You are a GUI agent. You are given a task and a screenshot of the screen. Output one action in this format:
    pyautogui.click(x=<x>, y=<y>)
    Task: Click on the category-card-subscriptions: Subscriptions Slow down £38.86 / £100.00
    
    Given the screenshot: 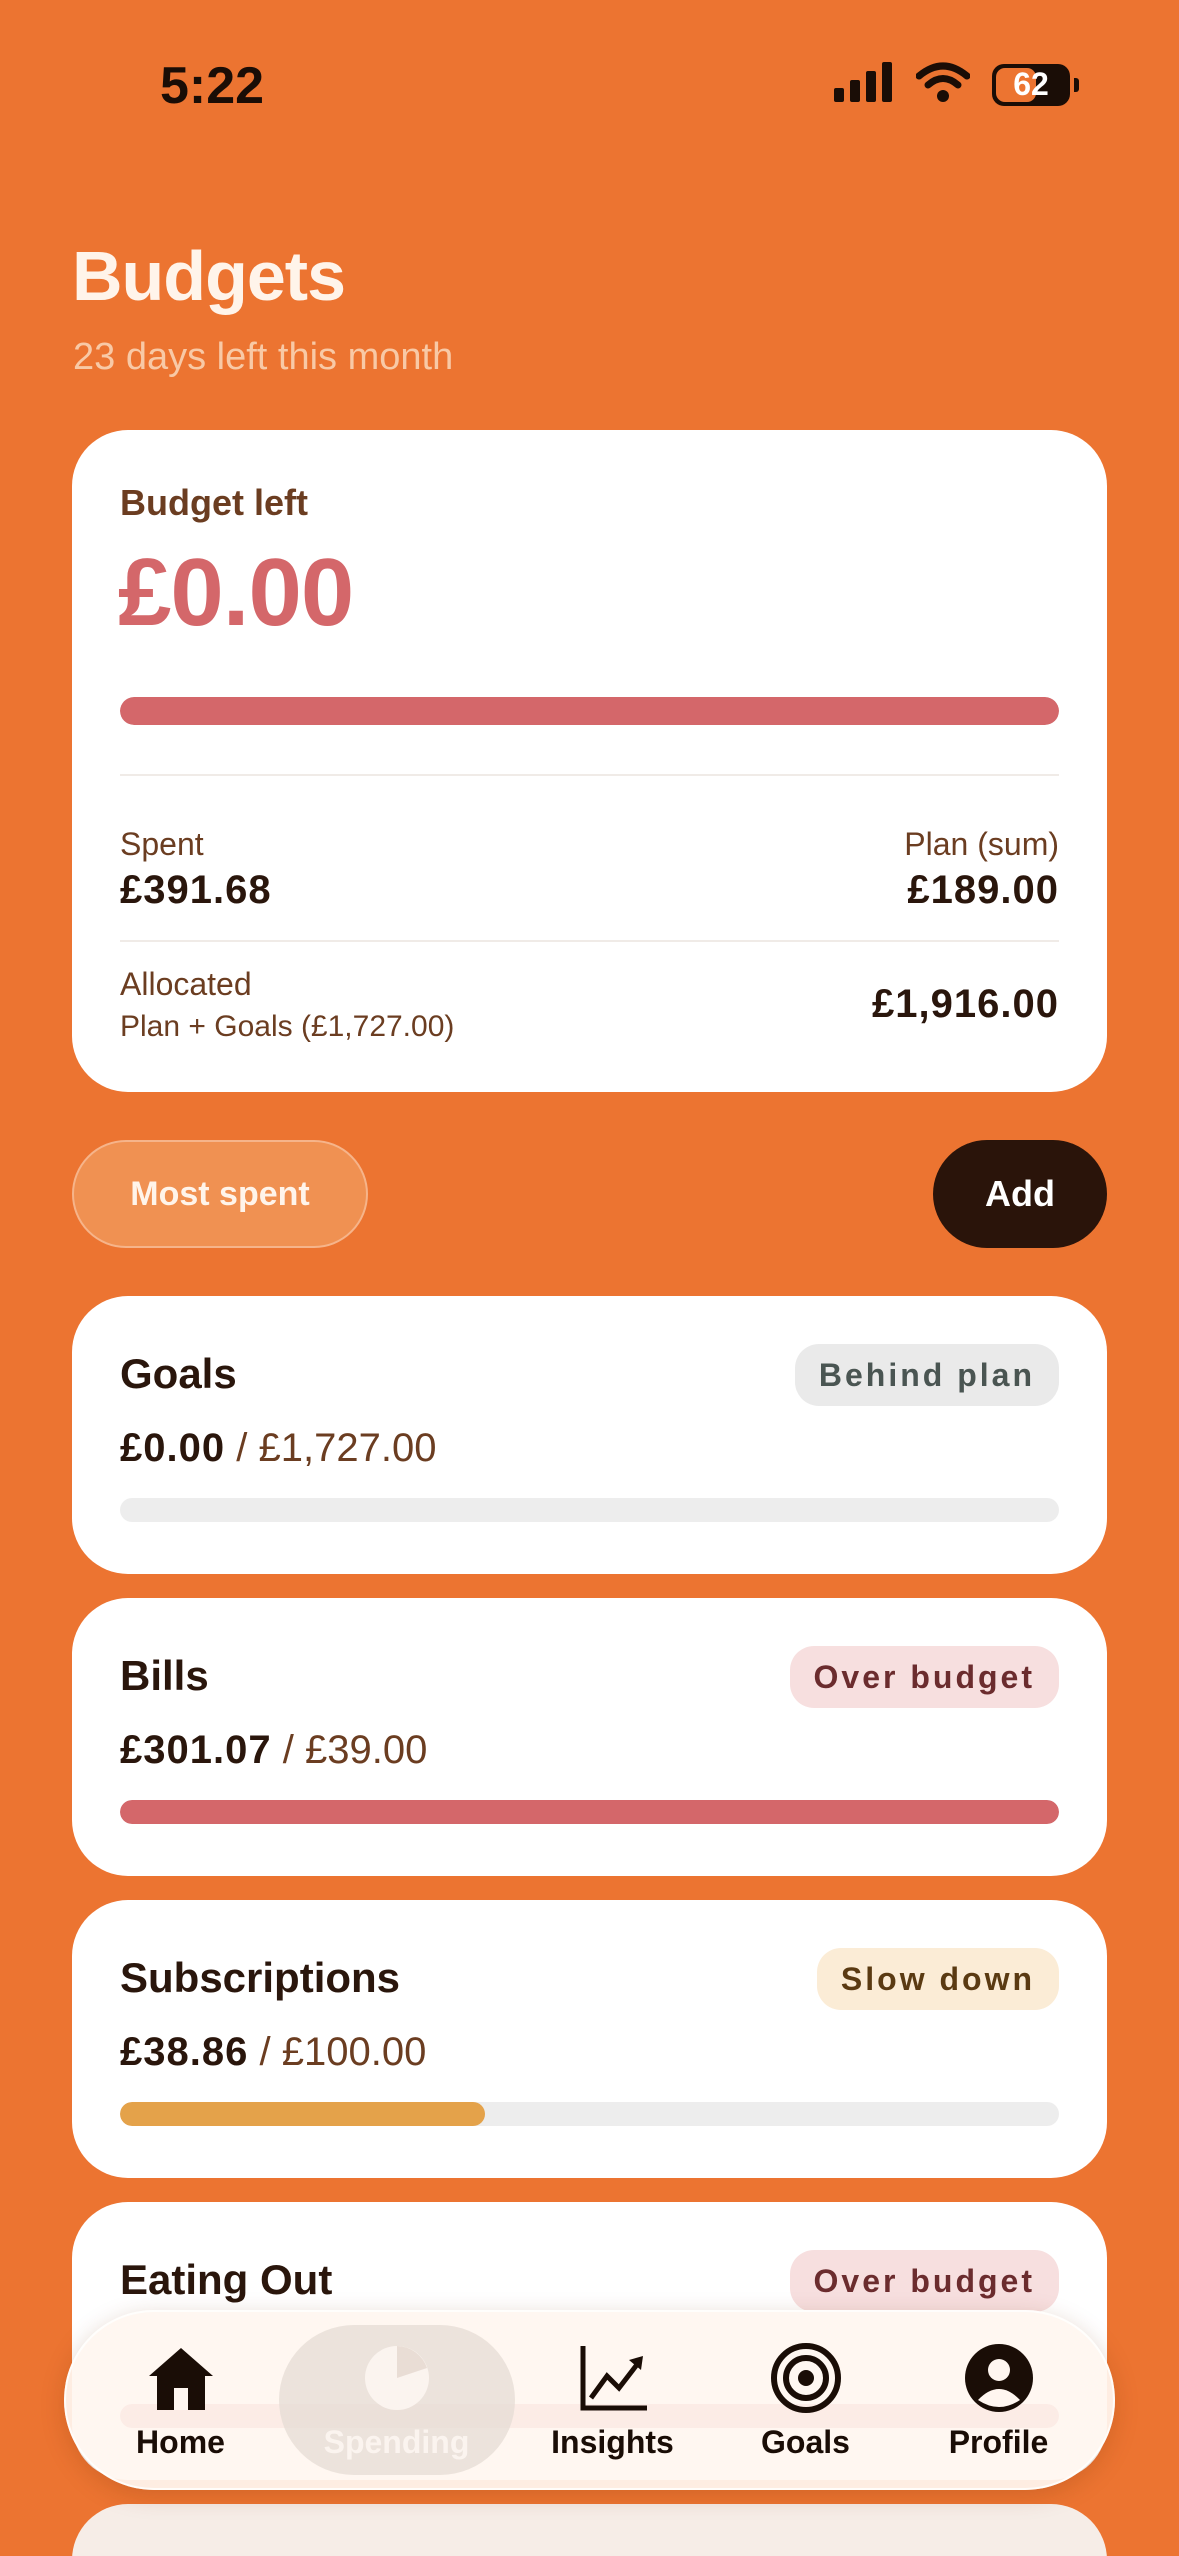 What is the action you would take?
    pyautogui.click(x=589, y=2039)
    